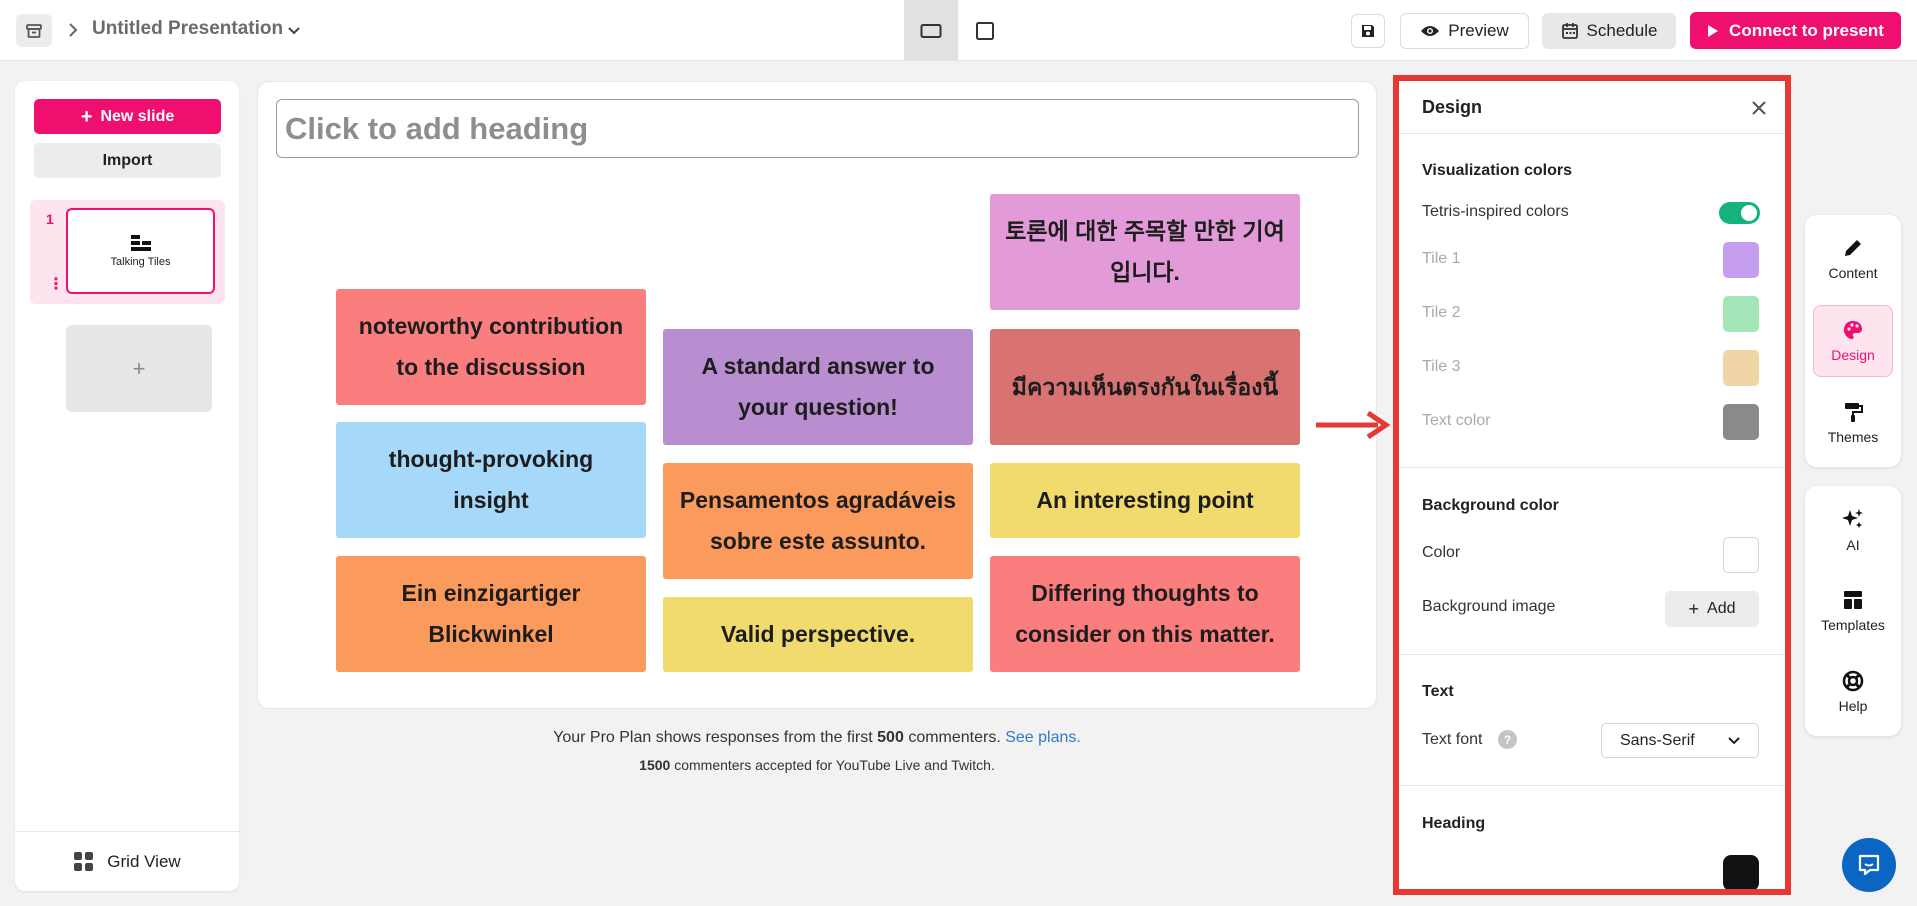 This screenshot has width=1917, height=906. I want to click on see-plans-link: See plans., so click(1043, 737).